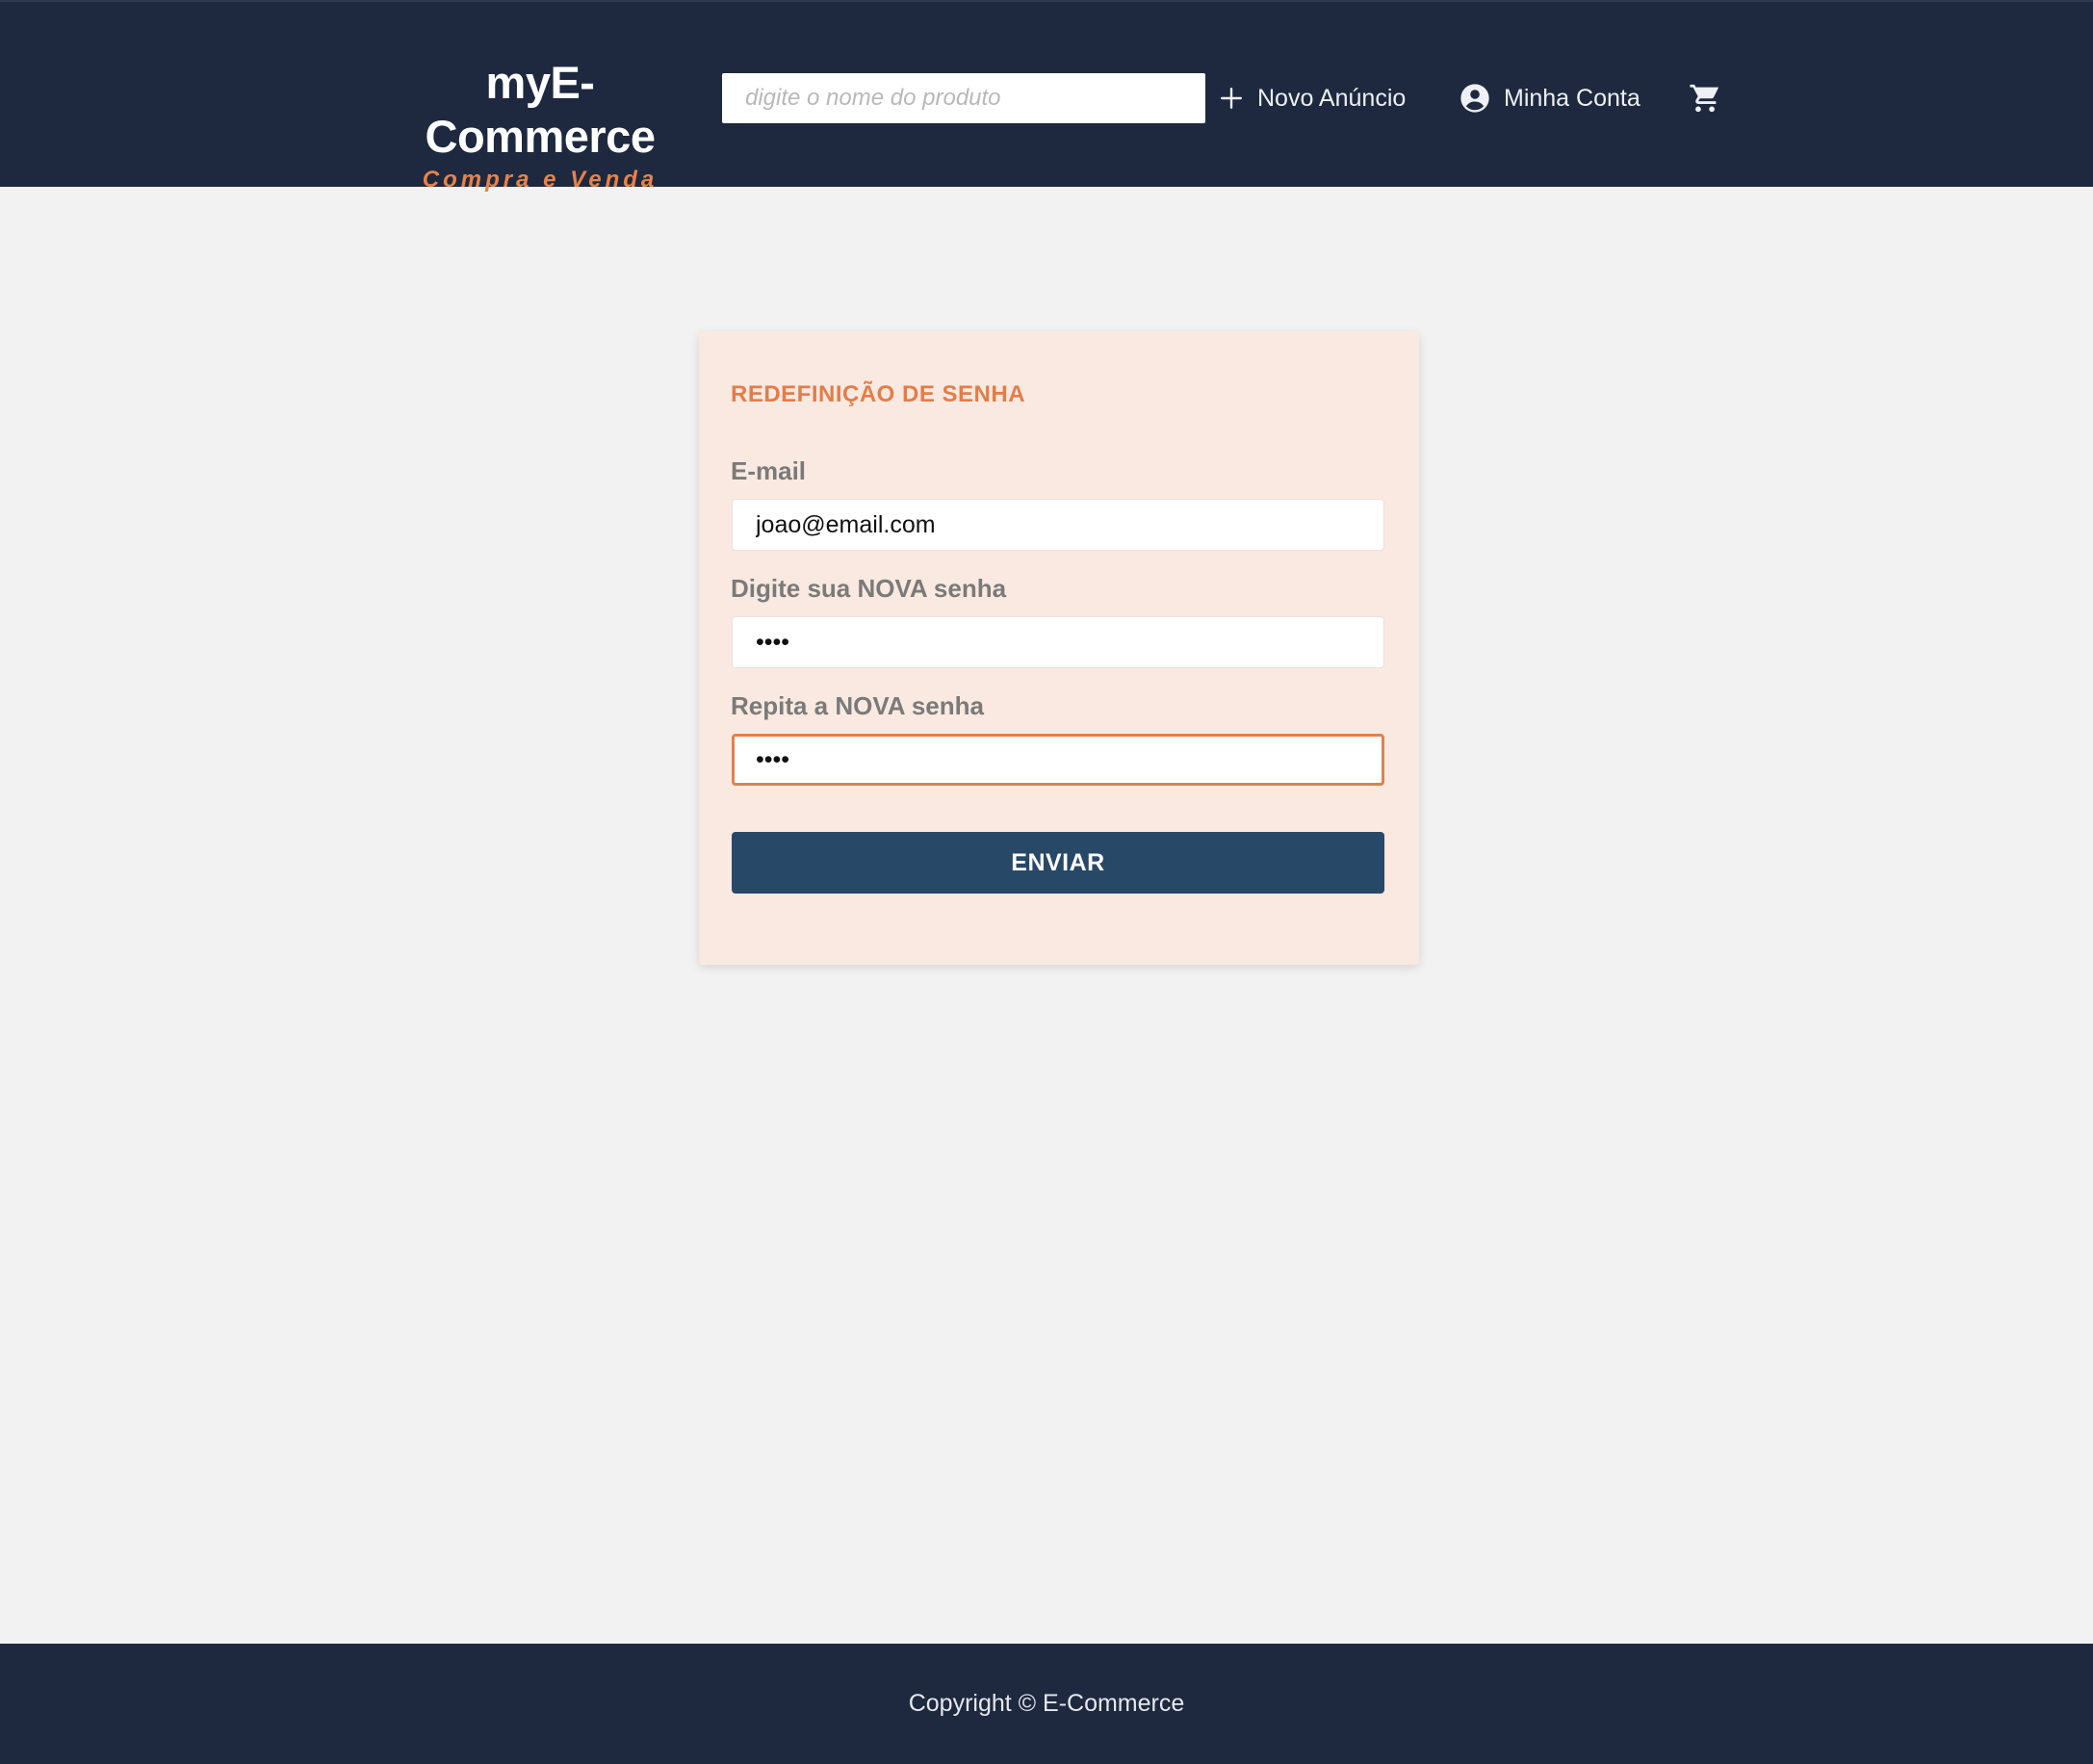  I want to click on plus-icon, so click(1231, 98).